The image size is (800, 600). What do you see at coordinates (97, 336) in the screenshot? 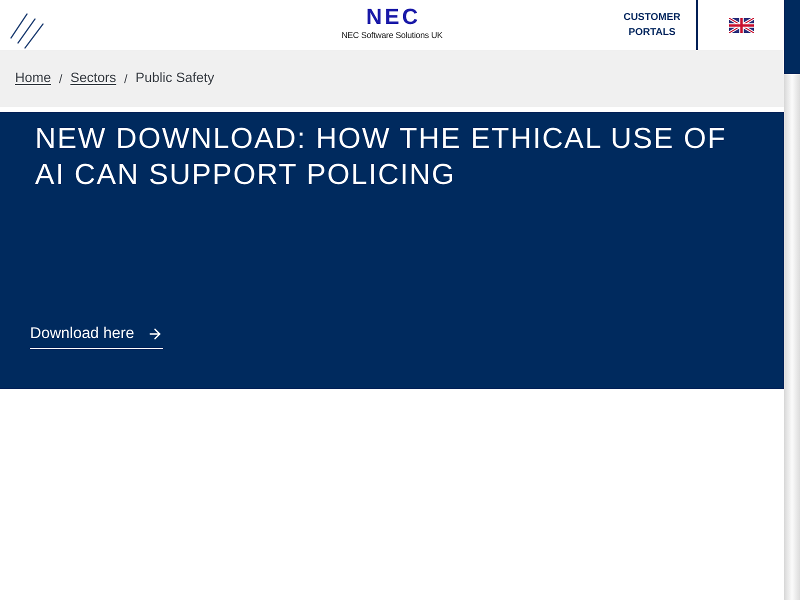
I see `download-link: Download here` at bounding box center [97, 336].